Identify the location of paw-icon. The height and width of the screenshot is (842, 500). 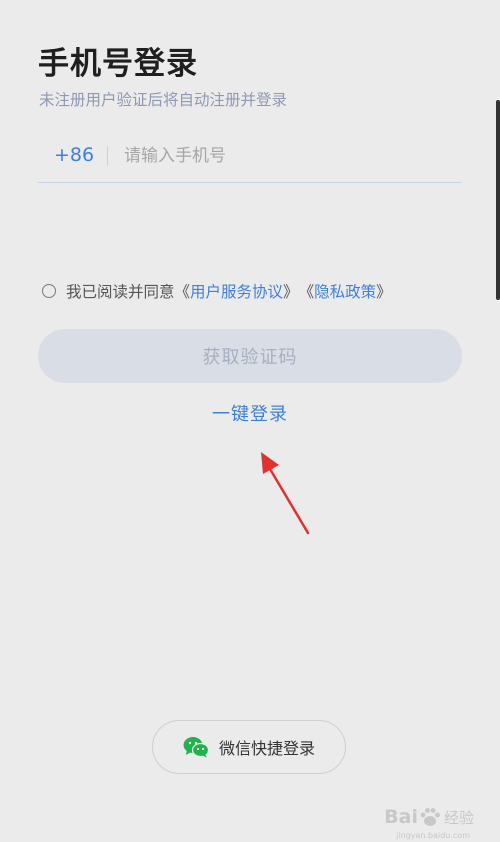
(430, 817).